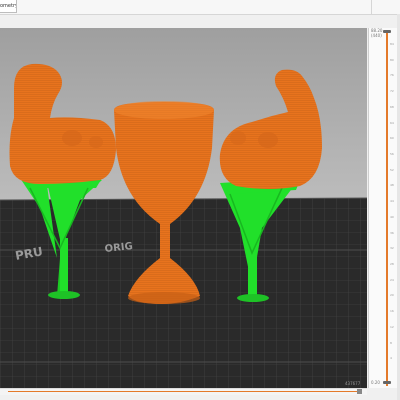 This screenshot has width=400, height=400. I want to click on horizontal-slider-track, so click(183, 391).